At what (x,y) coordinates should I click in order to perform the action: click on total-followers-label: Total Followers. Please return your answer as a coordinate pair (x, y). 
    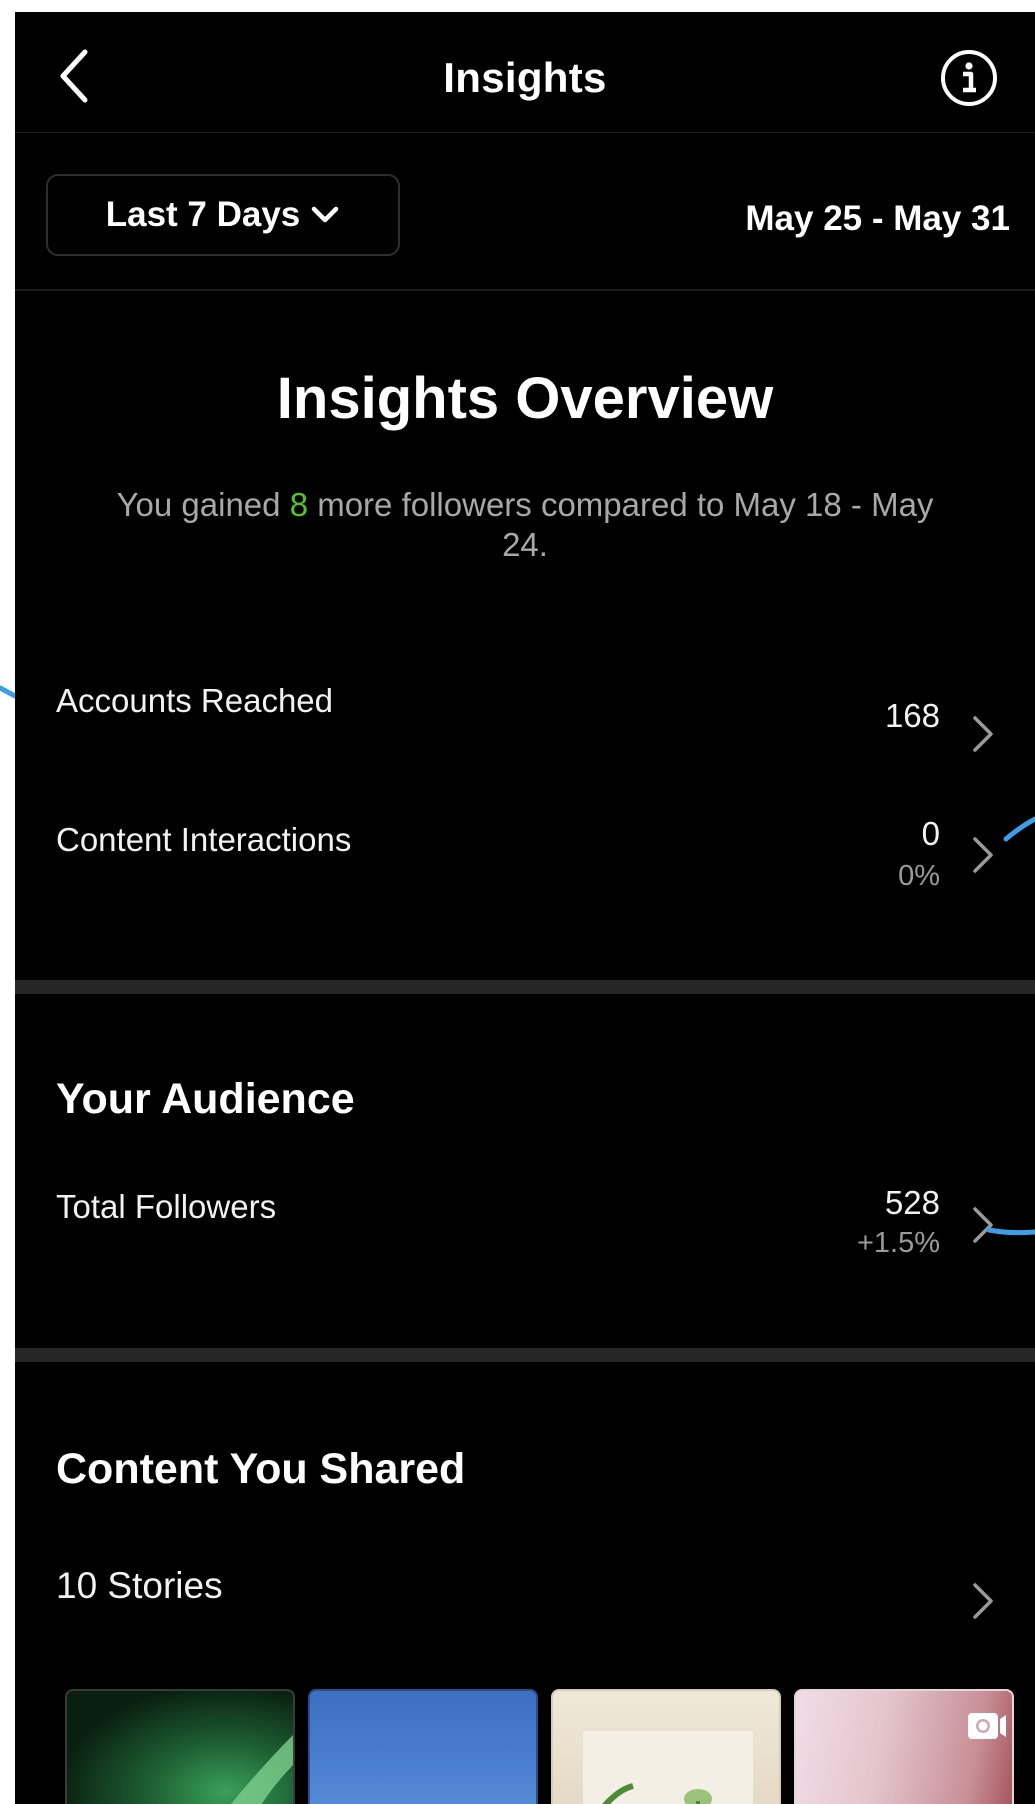
    Looking at the image, I should click on (166, 1206).